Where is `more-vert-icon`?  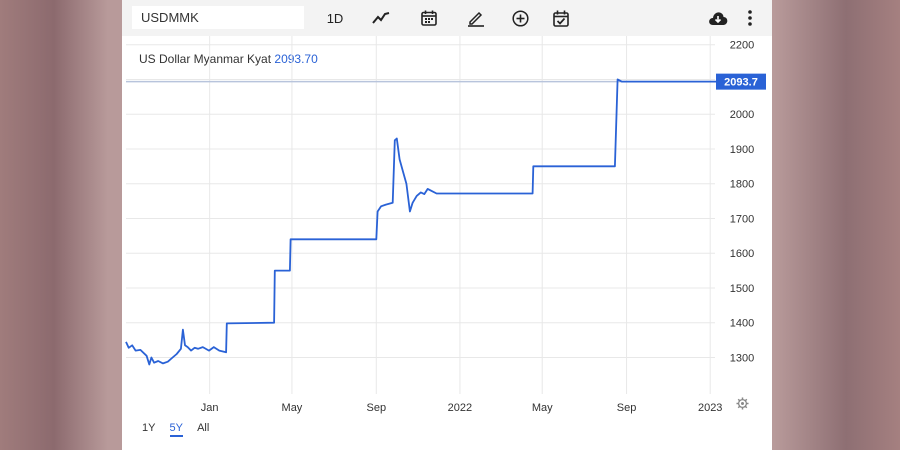 more-vert-icon is located at coordinates (750, 18).